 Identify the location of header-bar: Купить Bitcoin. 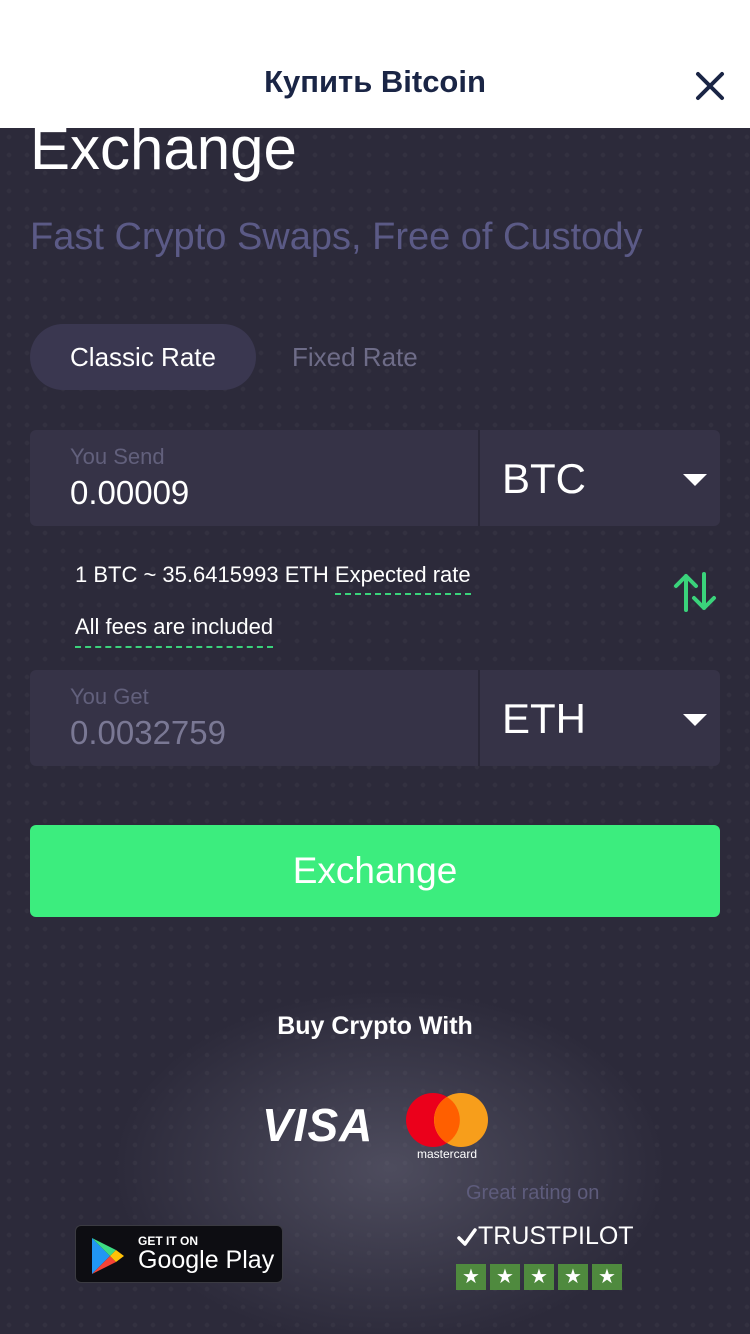
(375, 64).